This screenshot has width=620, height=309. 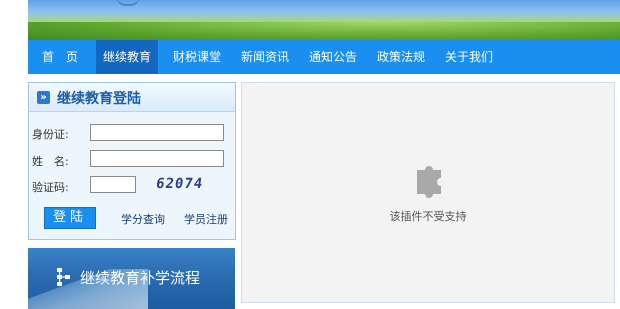 What do you see at coordinates (157, 132) in the screenshot?
I see `id-number-input` at bounding box center [157, 132].